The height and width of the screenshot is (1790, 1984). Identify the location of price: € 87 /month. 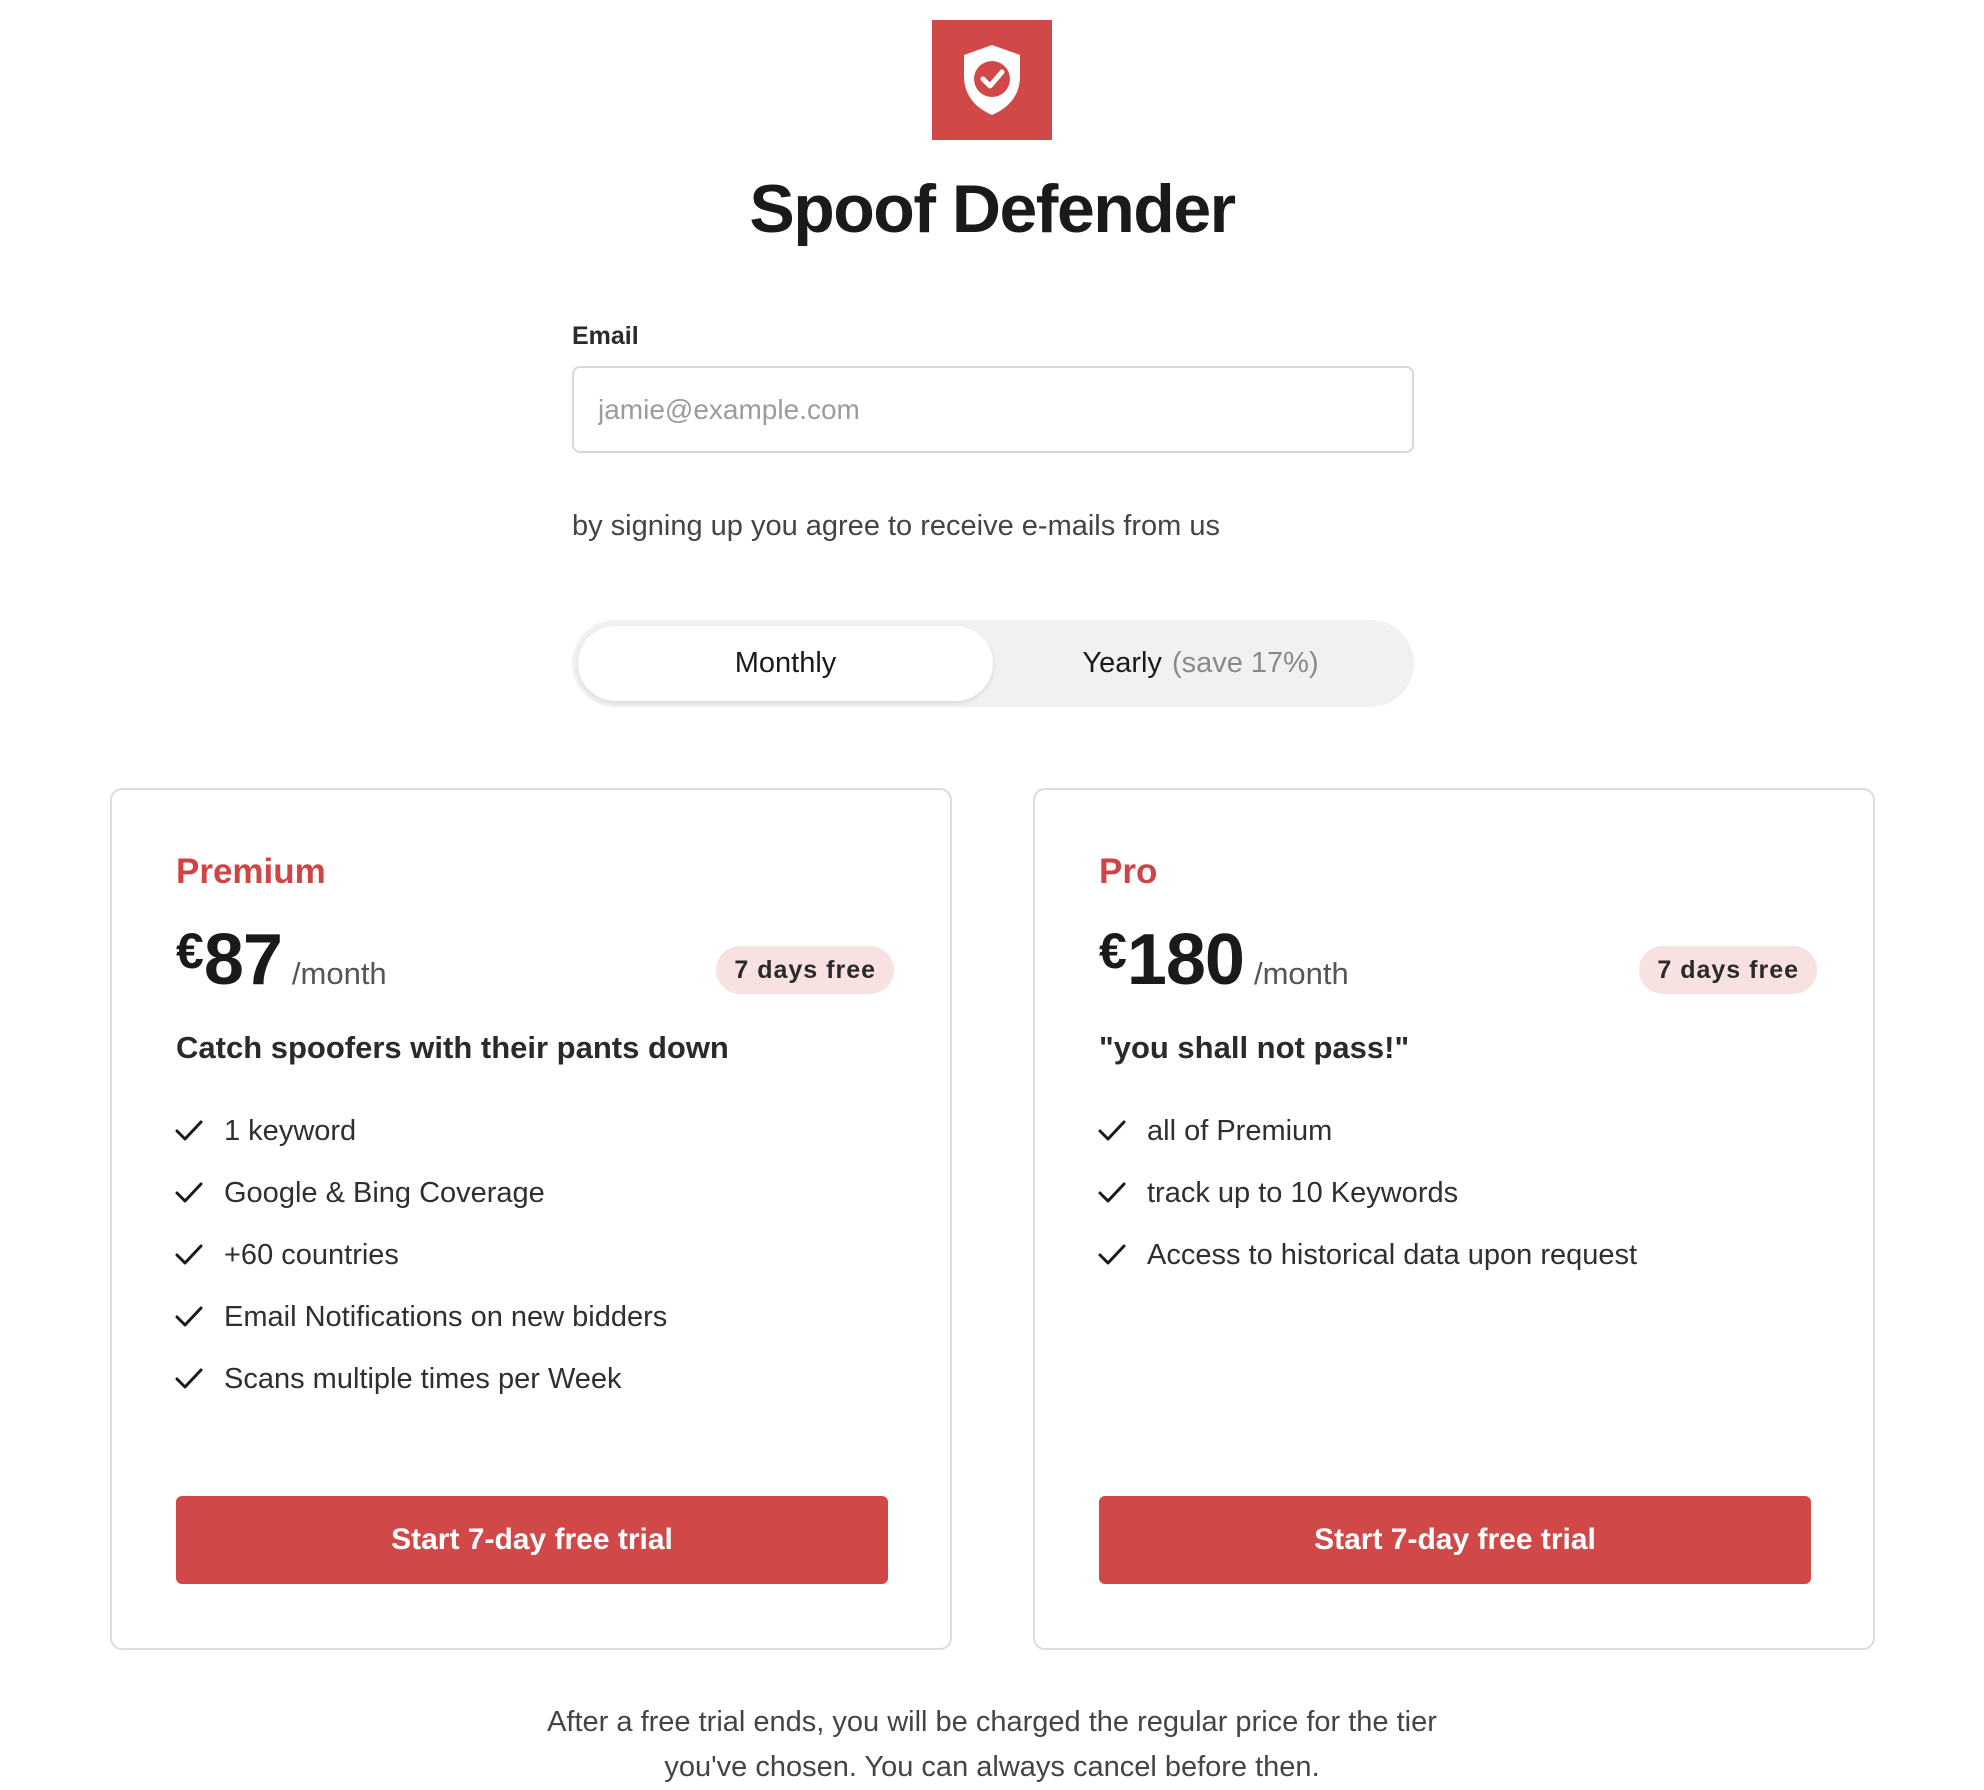
(281, 960).